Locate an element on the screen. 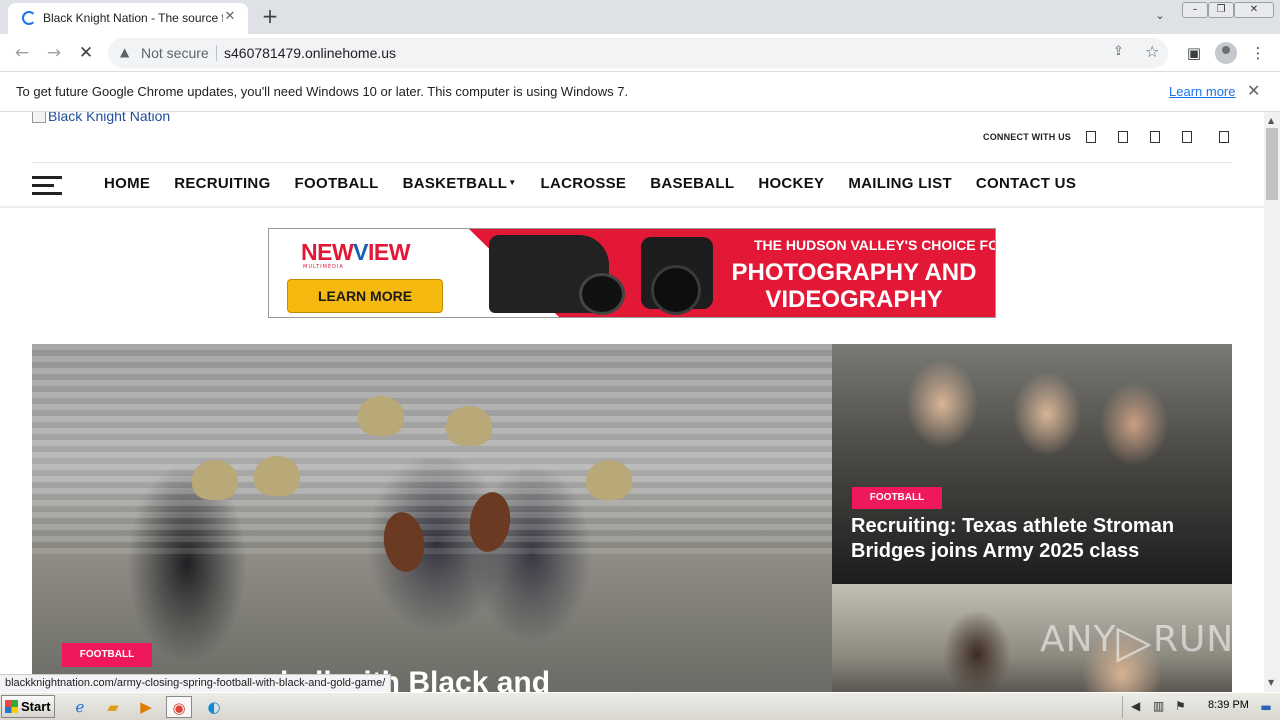  dslr-camera-image is located at coordinates (677, 276).